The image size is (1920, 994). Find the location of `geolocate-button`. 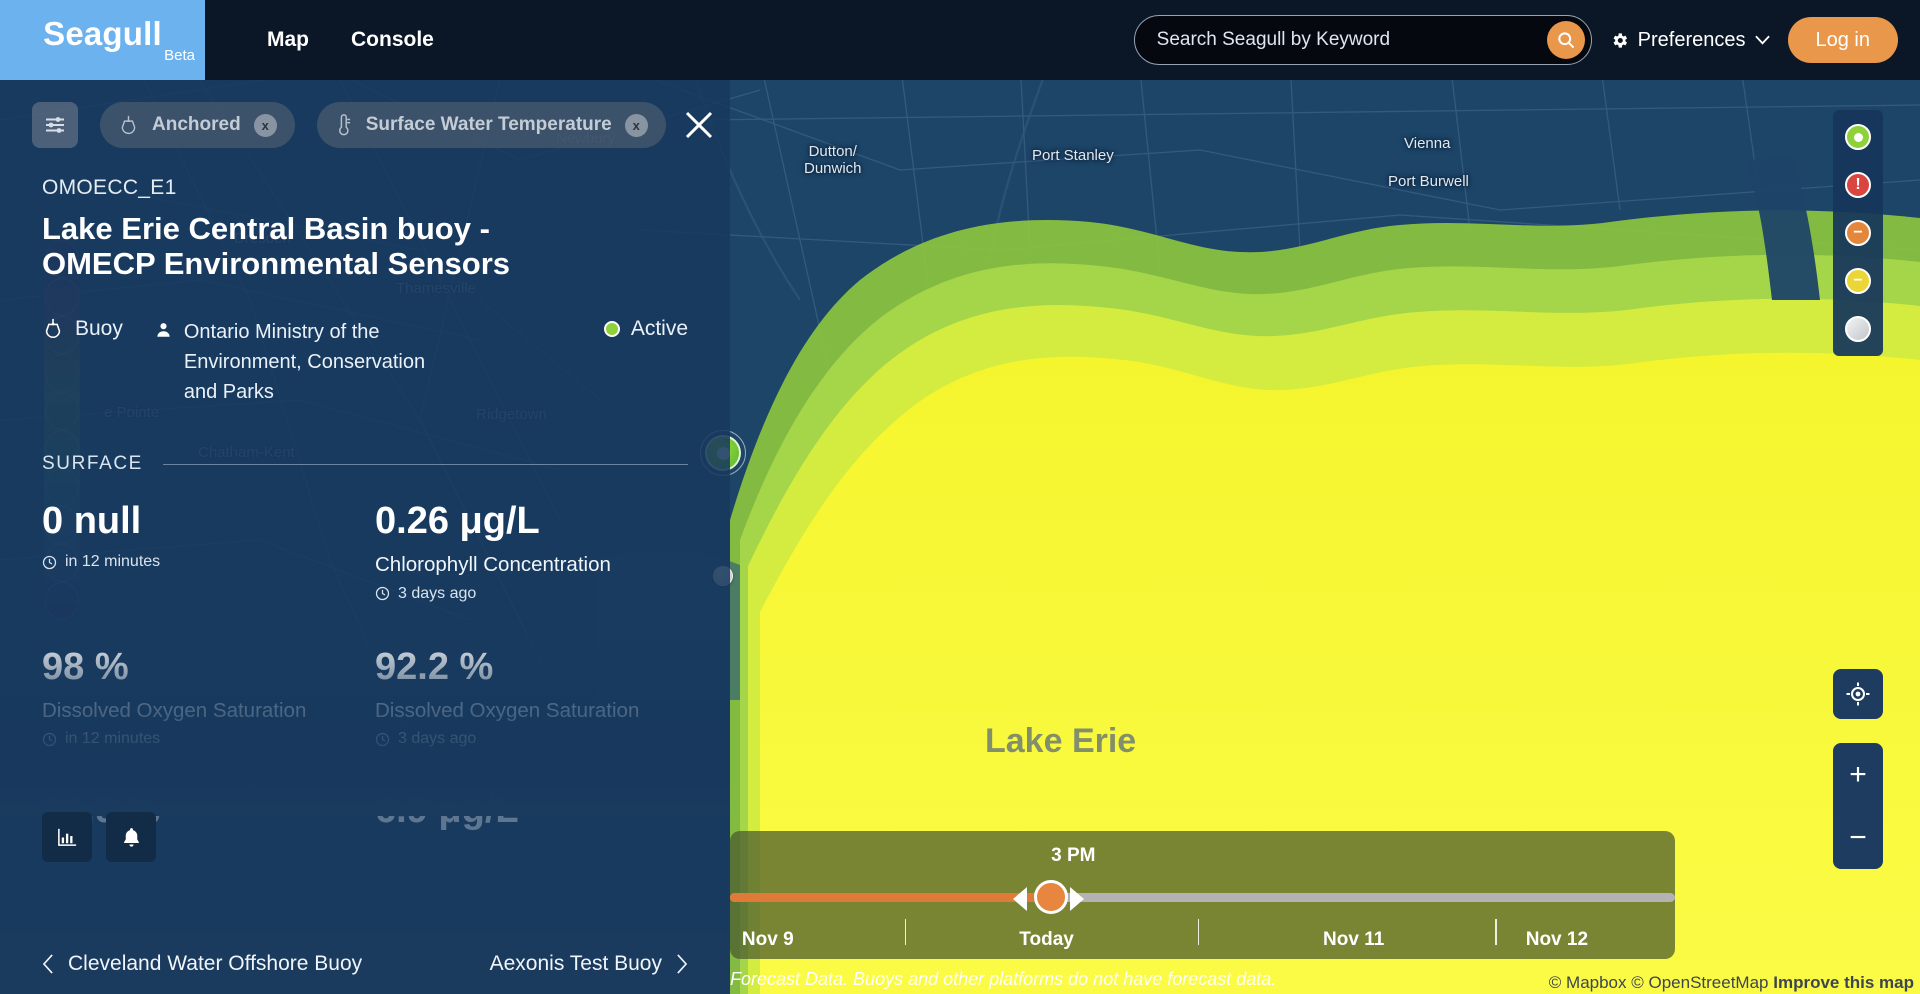

geolocate-button is located at coordinates (1858, 694).